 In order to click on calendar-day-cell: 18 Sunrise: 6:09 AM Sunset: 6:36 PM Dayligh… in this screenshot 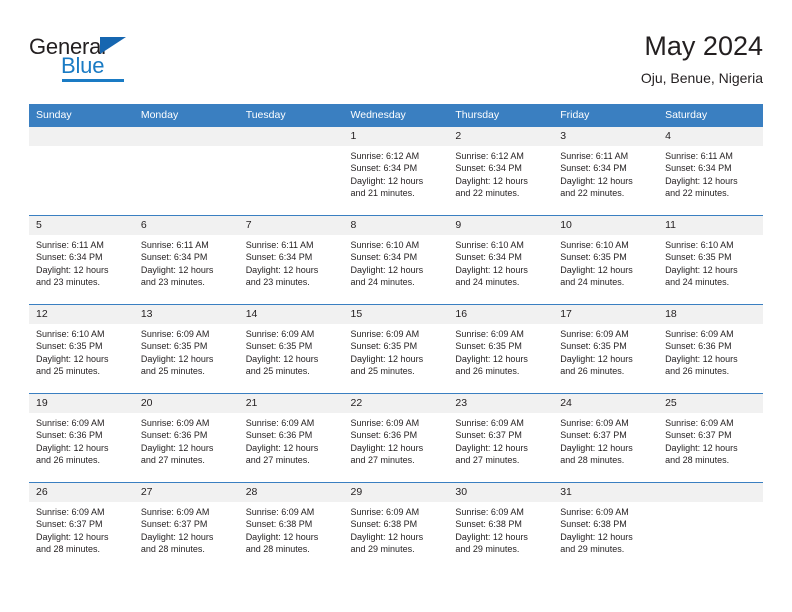, I will do `click(710, 349)`.